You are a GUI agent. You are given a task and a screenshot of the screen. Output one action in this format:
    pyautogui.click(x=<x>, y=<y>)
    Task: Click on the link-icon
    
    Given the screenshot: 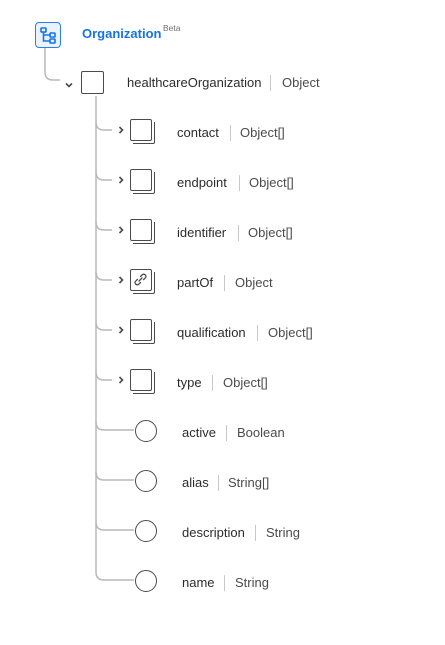 What is the action you would take?
    pyautogui.click(x=142, y=281)
    